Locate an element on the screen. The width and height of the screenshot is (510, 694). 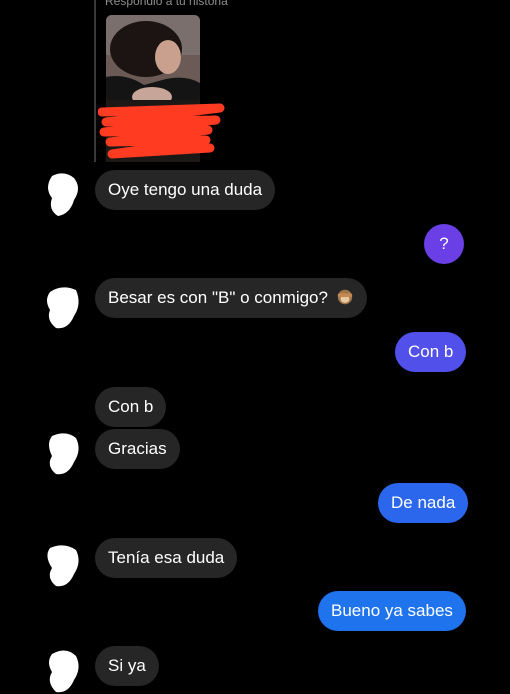
message-incoming: Si ya is located at coordinates (127, 666).